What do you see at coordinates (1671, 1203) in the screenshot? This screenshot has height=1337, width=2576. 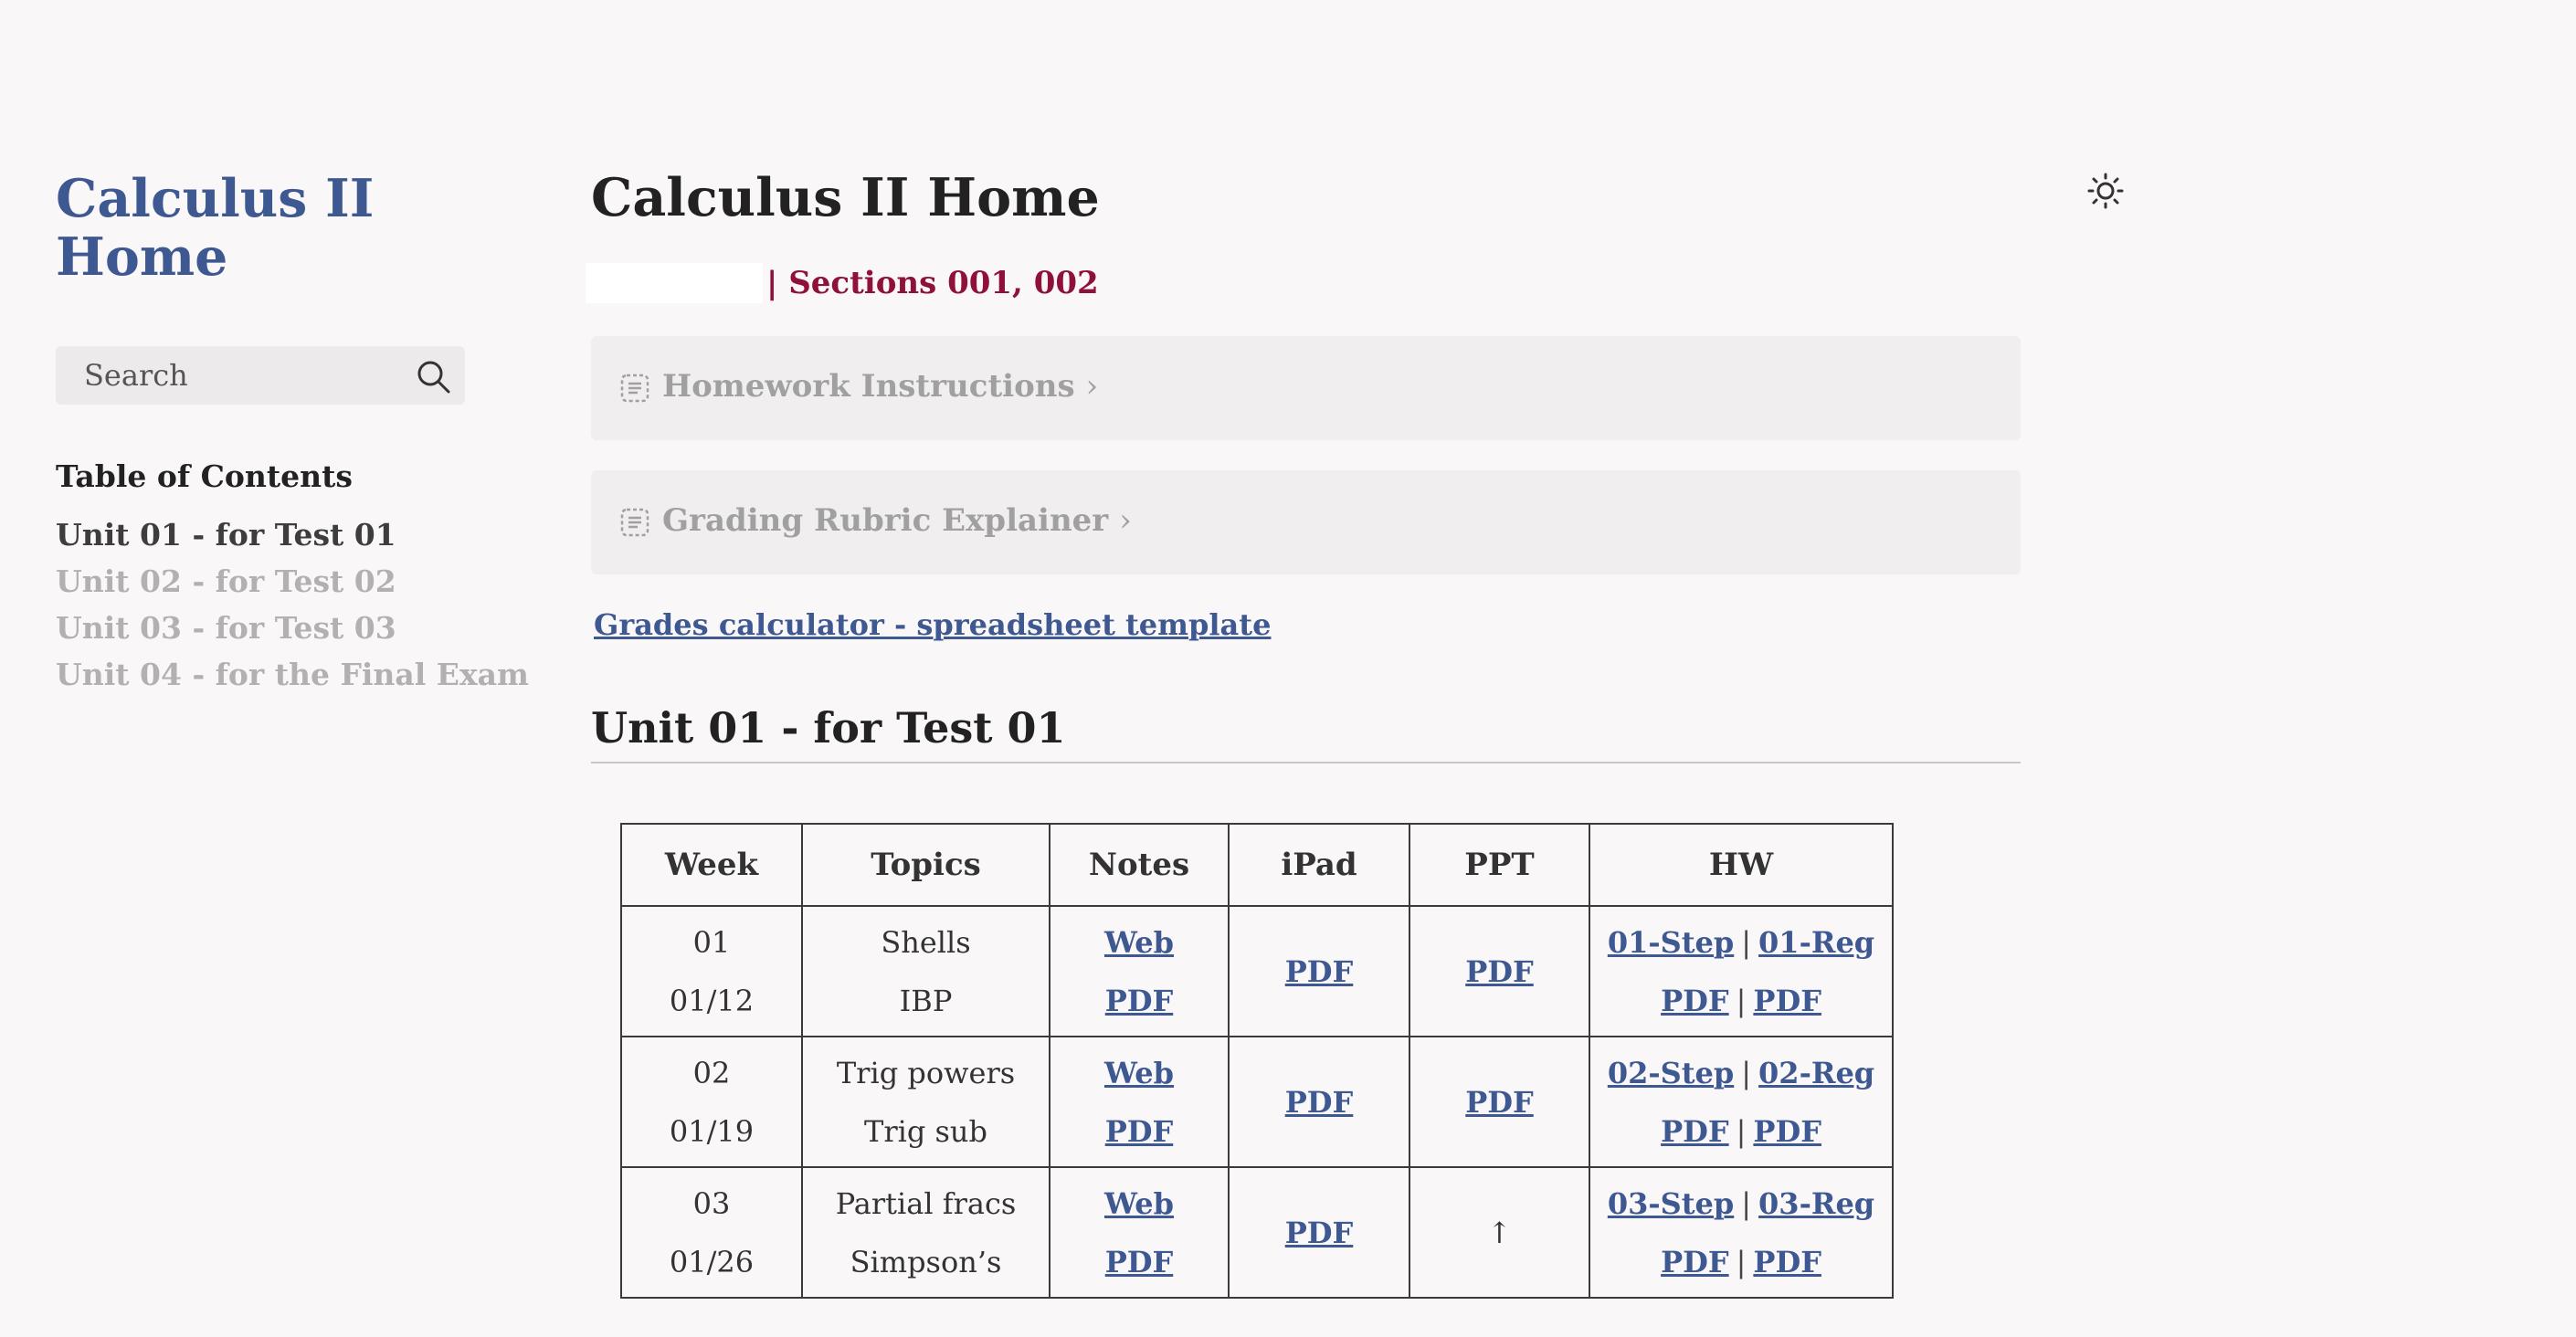 I see `hw-step-link: 03-Step` at bounding box center [1671, 1203].